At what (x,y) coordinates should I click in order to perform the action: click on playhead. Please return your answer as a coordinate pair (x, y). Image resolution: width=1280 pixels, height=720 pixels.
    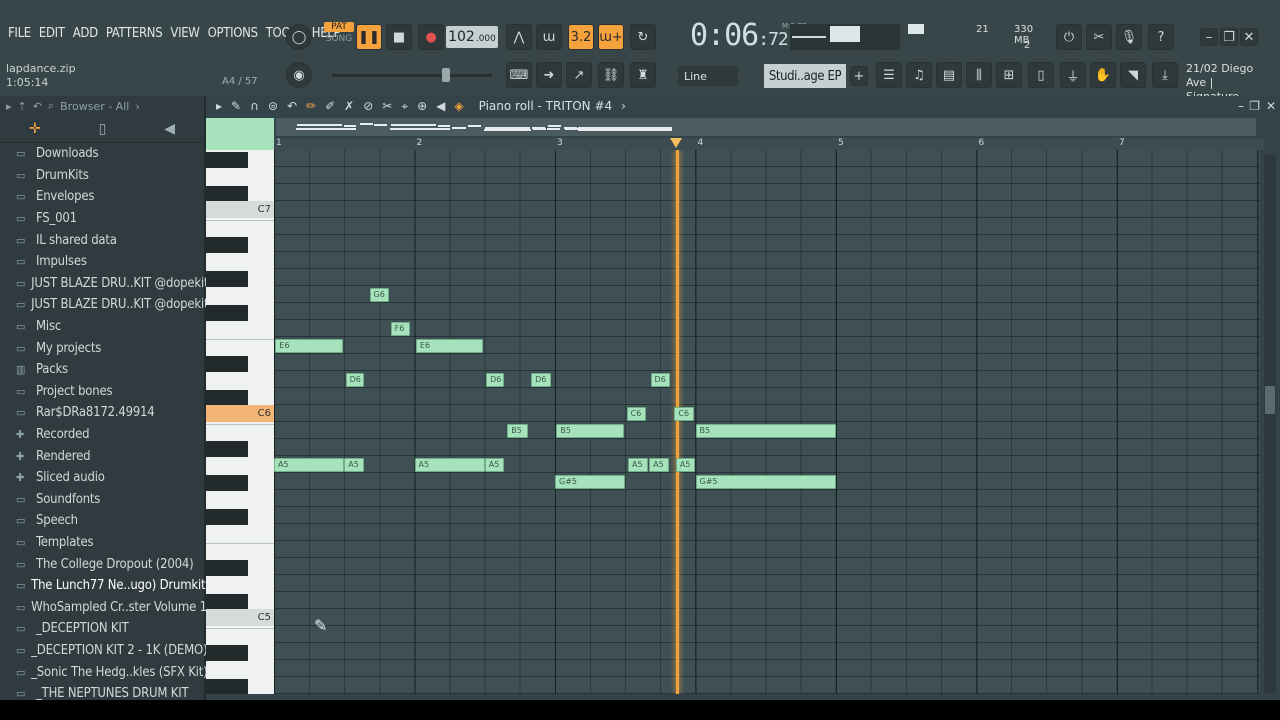
    Looking at the image, I should click on (677, 422).